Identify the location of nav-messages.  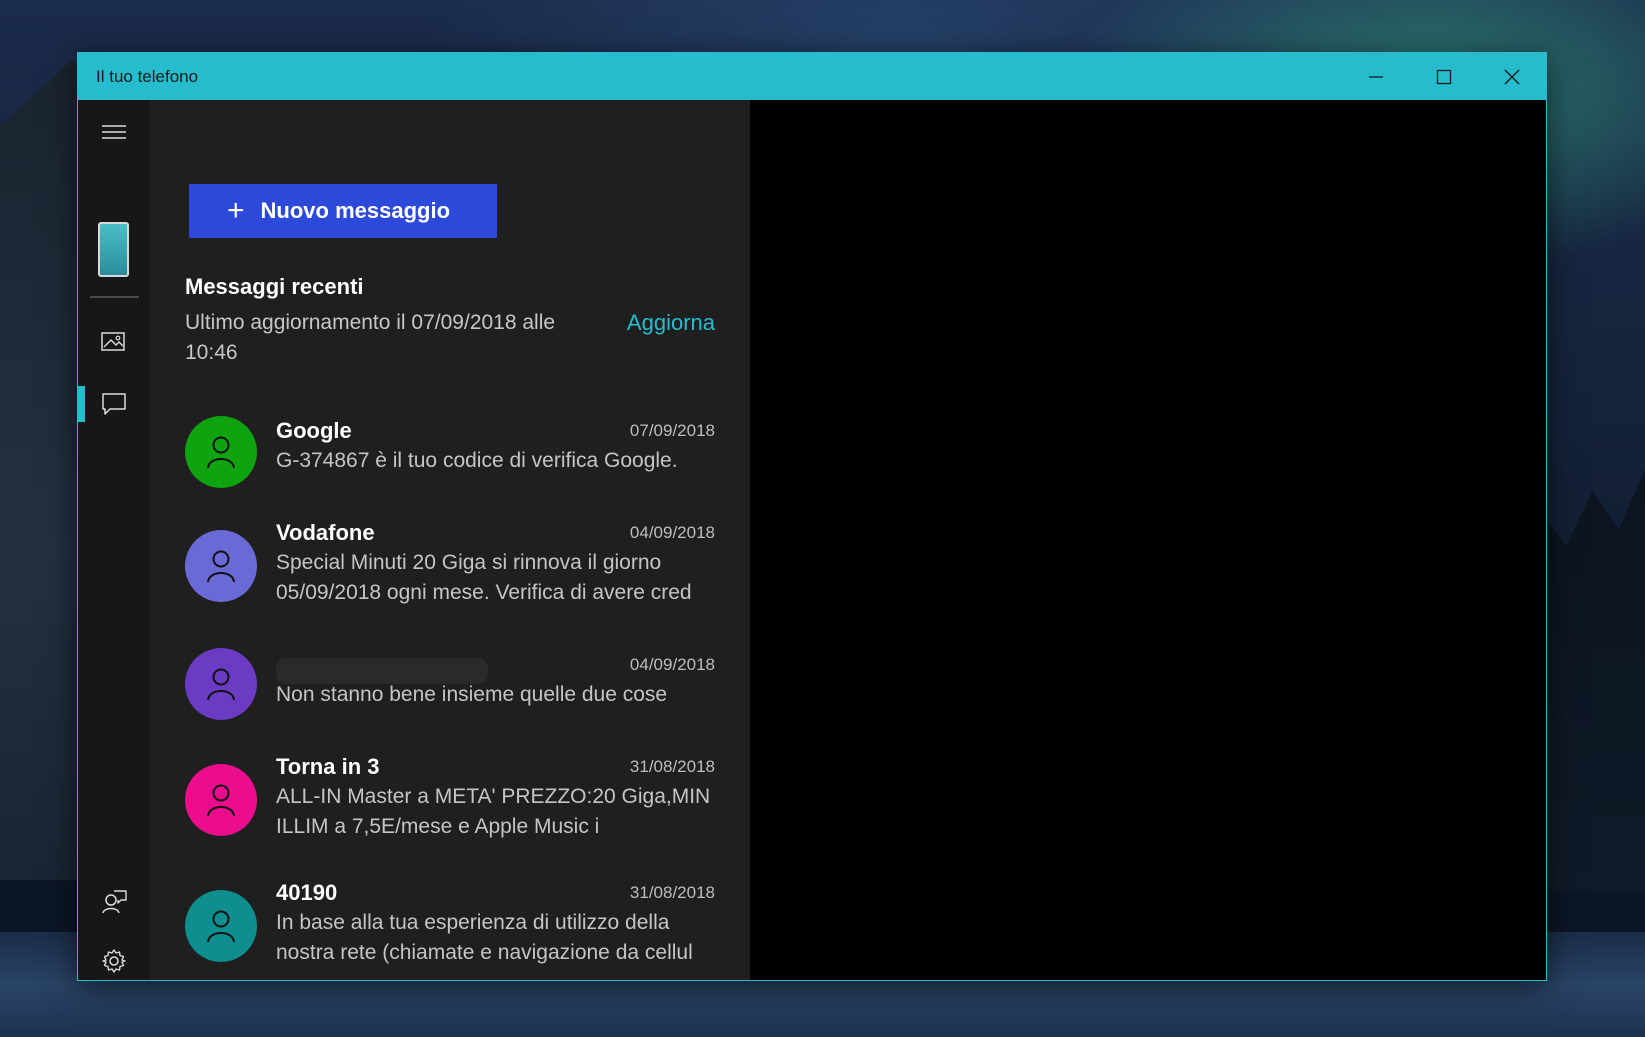
(114, 404).